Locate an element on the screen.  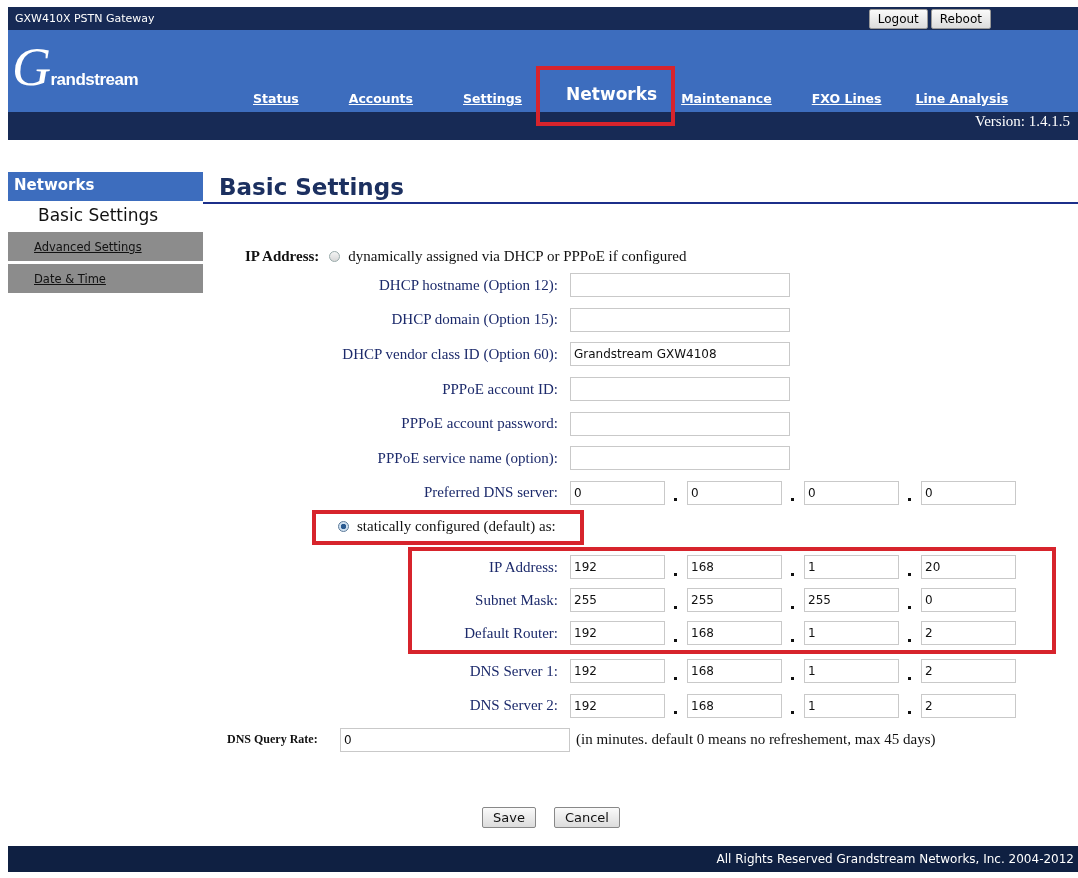
field-label: DNS Server 2: is located at coordinates (513, 706).